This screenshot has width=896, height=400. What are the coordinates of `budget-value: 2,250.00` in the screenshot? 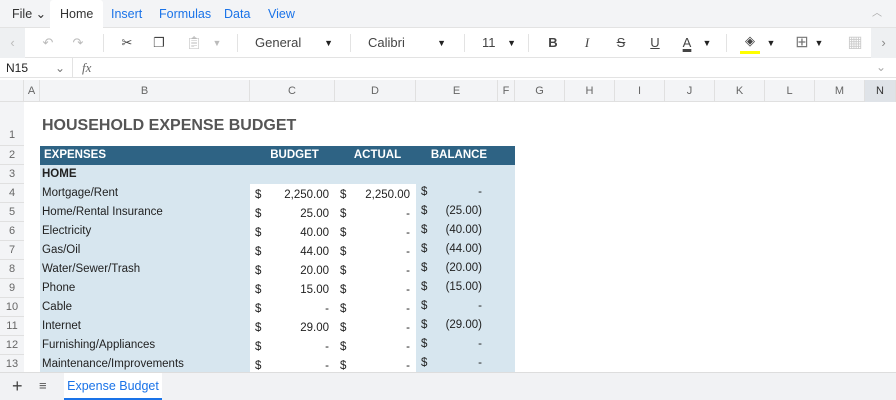 It's located at (289, 195).